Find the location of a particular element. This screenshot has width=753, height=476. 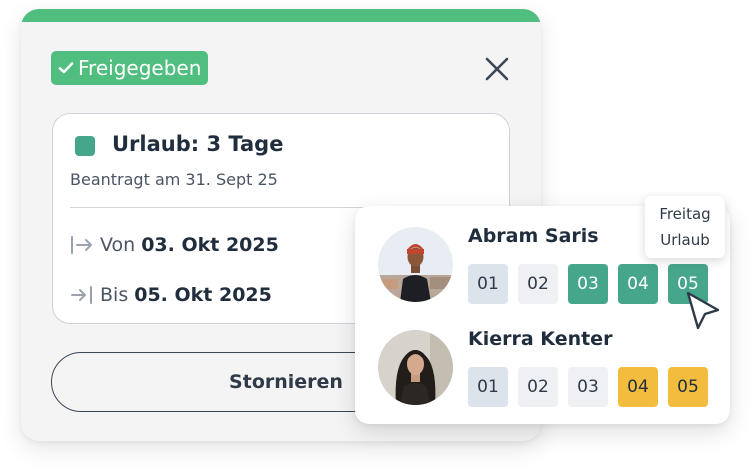

day-cell-pending: 04 is located at coordinates (638, 387).